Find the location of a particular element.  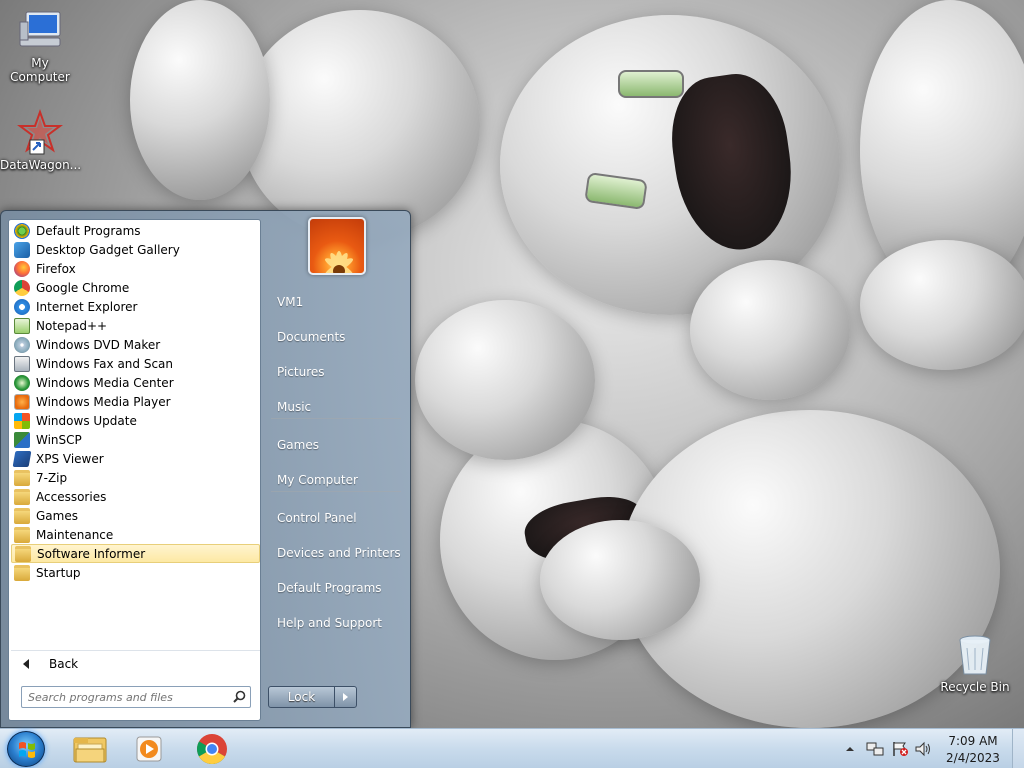

program-label: Firefox is located at coordinates (56, 268).